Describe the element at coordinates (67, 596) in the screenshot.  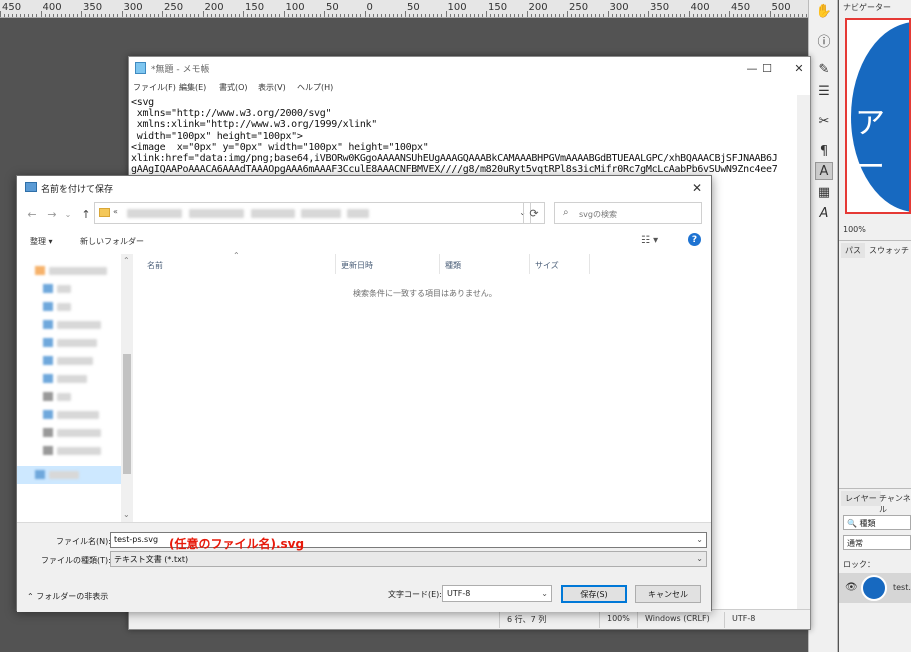
I see `hide-folders-button: ⌃ フォルダーの非表示` at that location.